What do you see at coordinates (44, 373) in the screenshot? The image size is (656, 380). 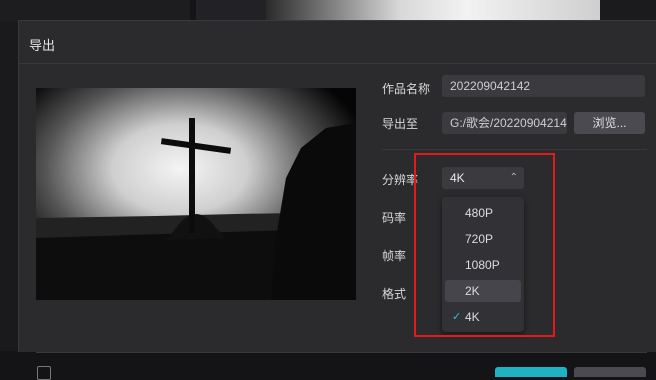 I see `checkbox` at bounding box center [44, 373].